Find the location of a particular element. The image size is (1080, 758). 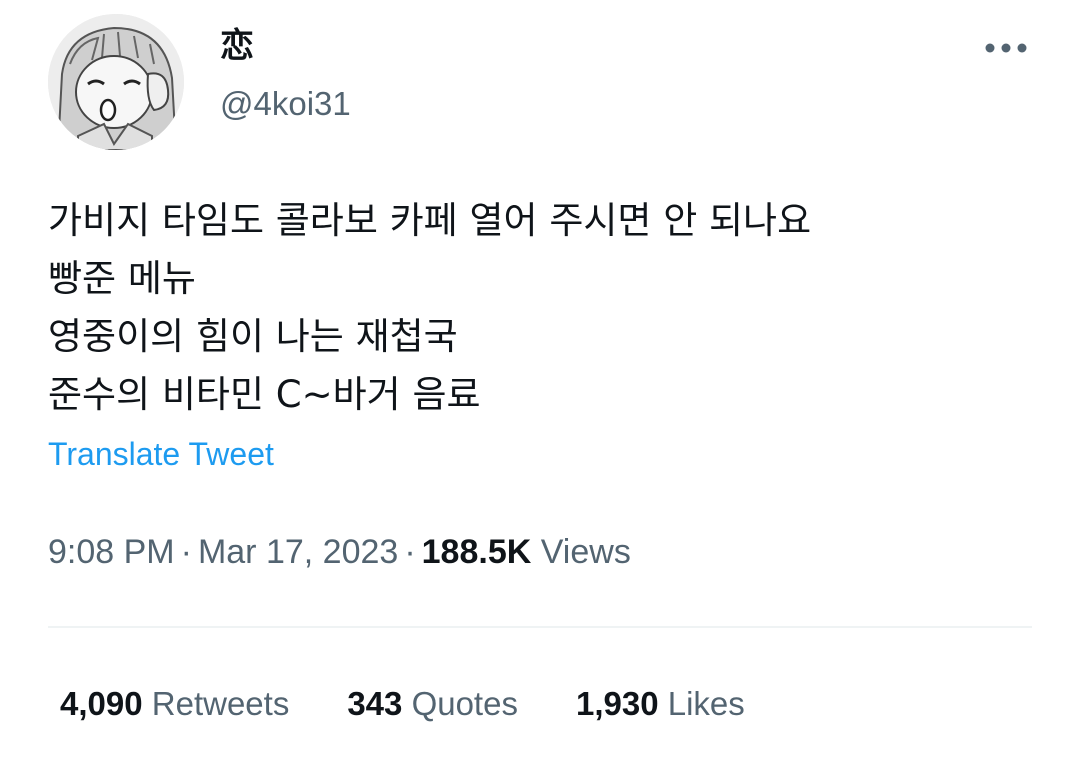

avatar-illustration is located at coordinates (116, 82).